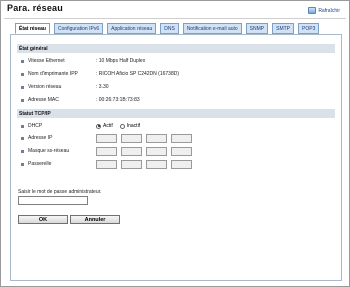 This screenshot has width=350, height=287. I want to click on info-row-ethernet-speed: Vitesse Ethernet : 10 Mbps Half Duplex, so click(83, 61).